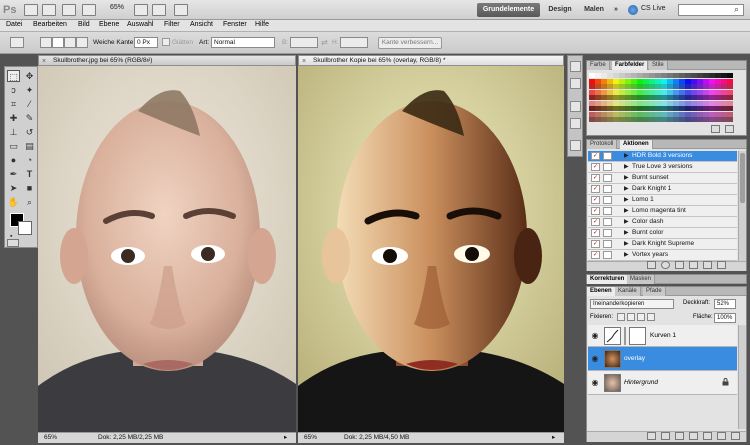  Describe the element at coordinates (304, 61) in the screenshot. I see `close-icon: ×` at that location.